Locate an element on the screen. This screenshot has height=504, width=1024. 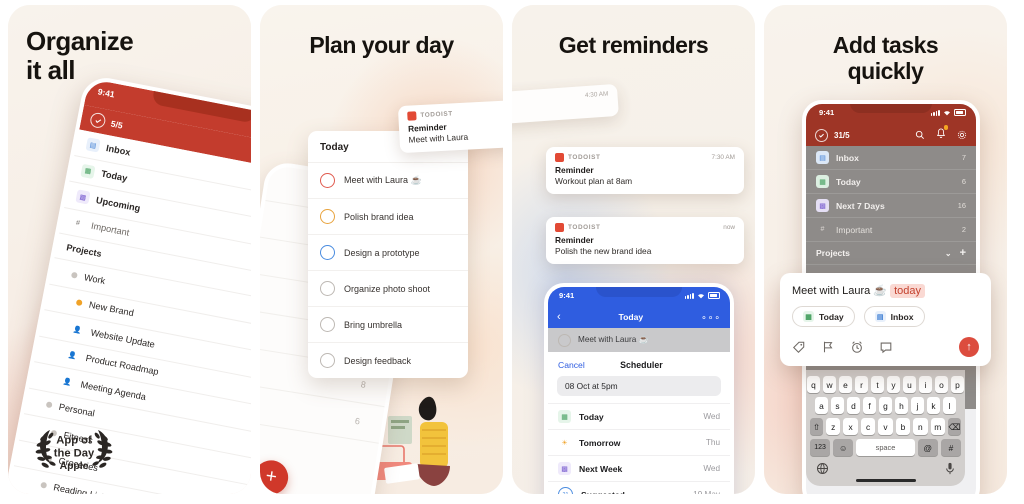
scheduler-date-input: 08 Oct at 5pm is located at coordinates (639, 386).